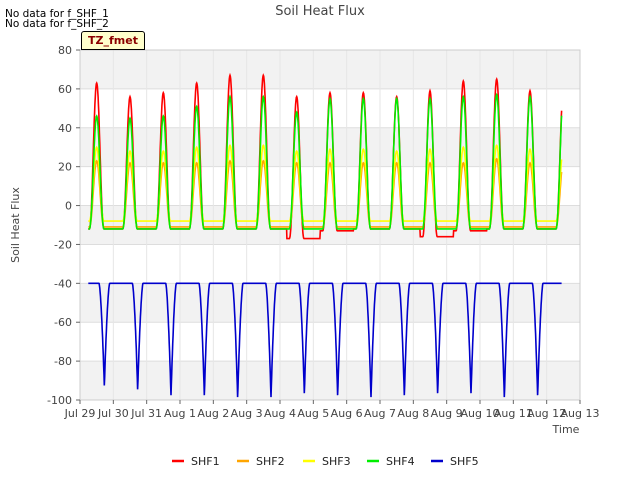  Describe the element at coordinates (63, 244) in the screenshot. I see `y-tick-label: -20` at that location.